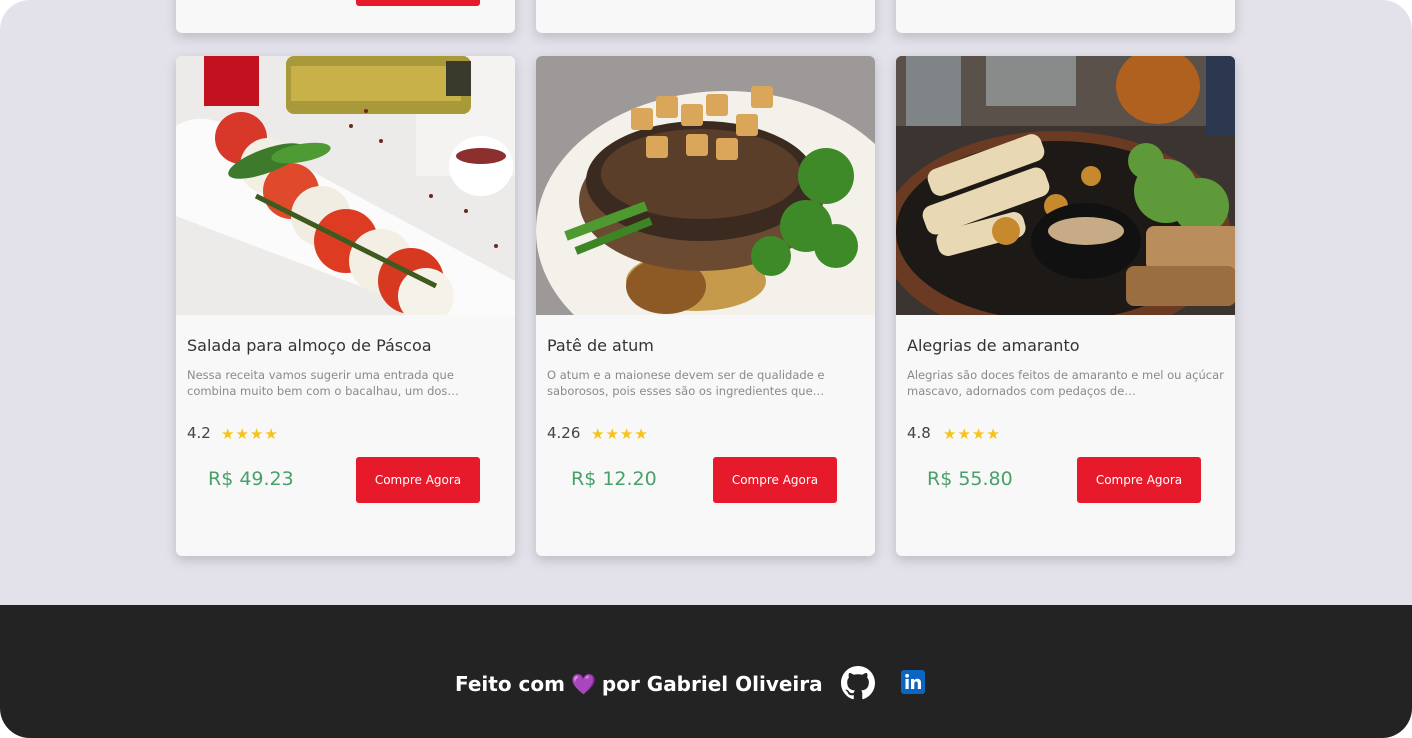 The height and width of the screenshot is (738, 1412). What do you see at coordinates (913, 684) in the screenshot?
I see `linkedin-icon` at bounding box center [913, 684].